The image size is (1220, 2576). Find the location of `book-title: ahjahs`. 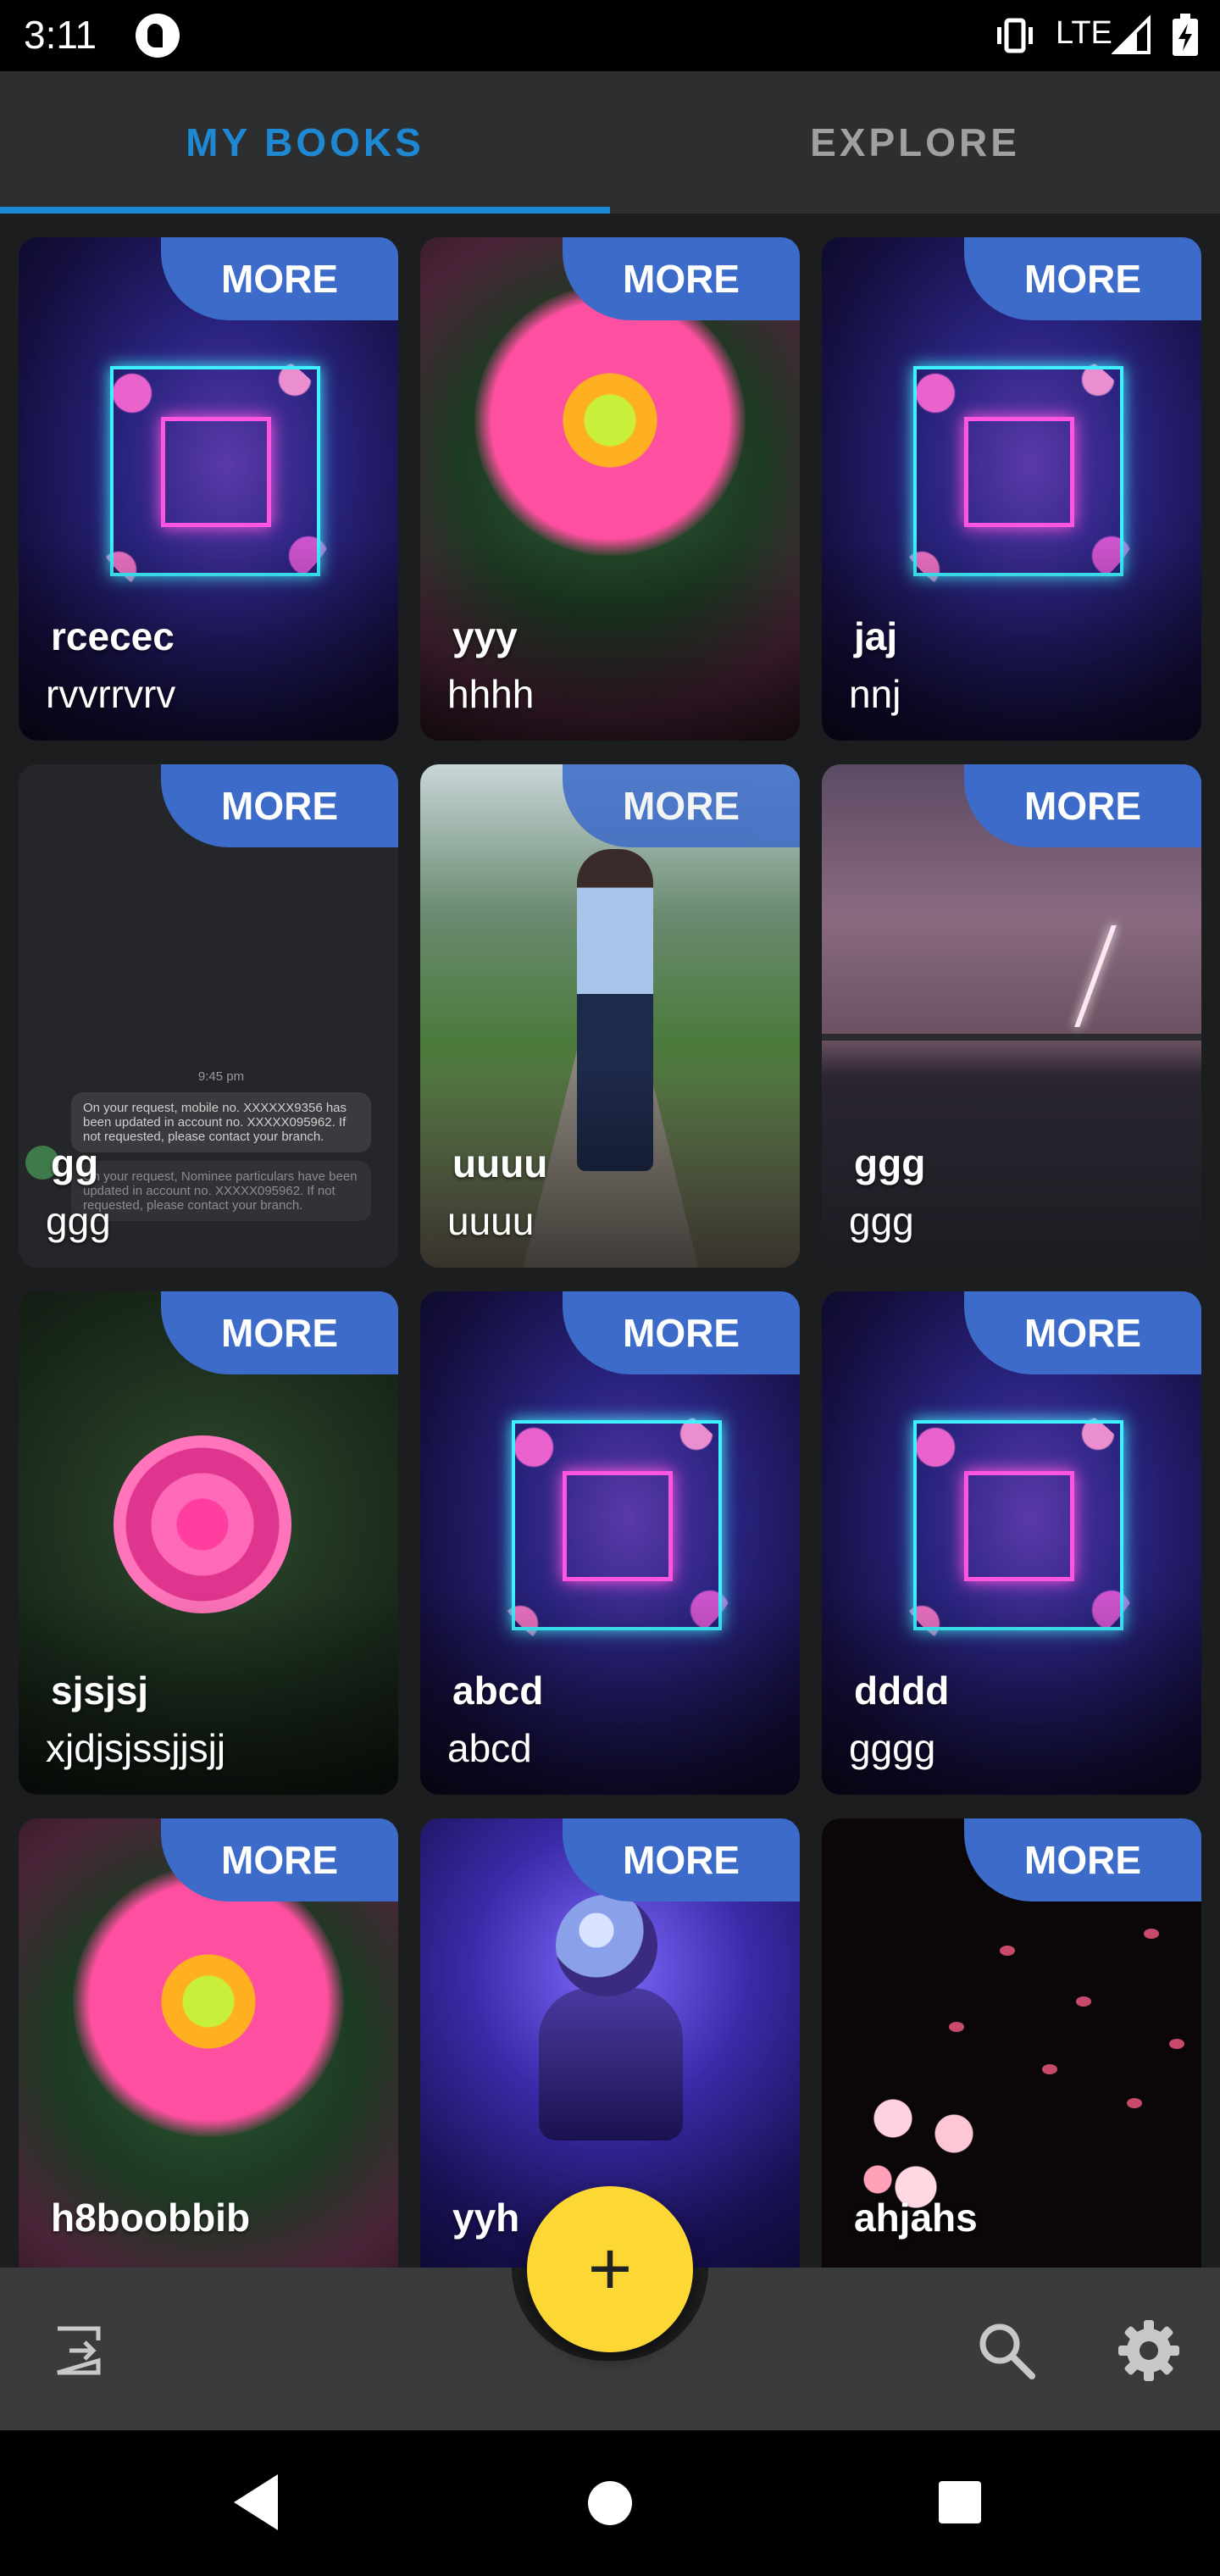

book-title: ahjahs is located at coordinates (916, 2218).